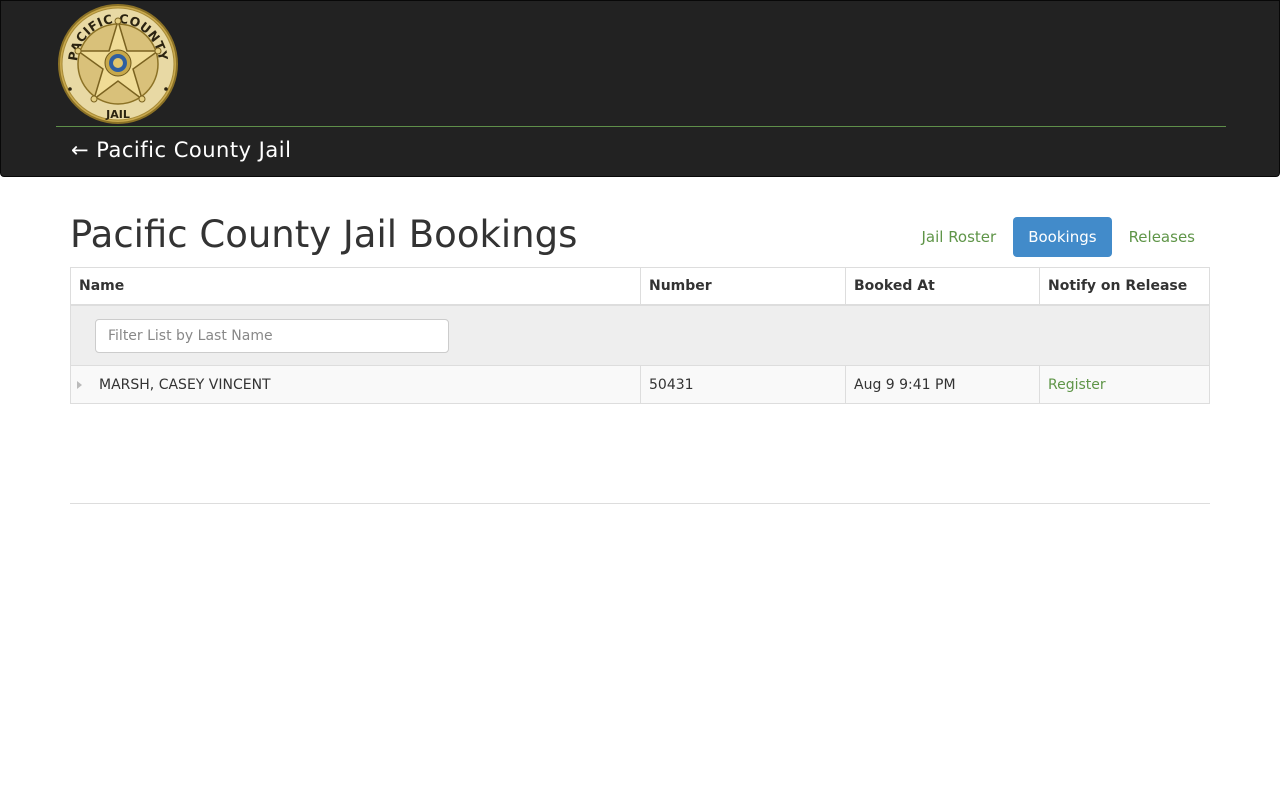 Image resolution: width=1280 pixels, height=800 pixels. What do you see at coordinates (1124, 384) in the screenshot?
I see `notify-cell: Register` at bounding box center [1124, 384].